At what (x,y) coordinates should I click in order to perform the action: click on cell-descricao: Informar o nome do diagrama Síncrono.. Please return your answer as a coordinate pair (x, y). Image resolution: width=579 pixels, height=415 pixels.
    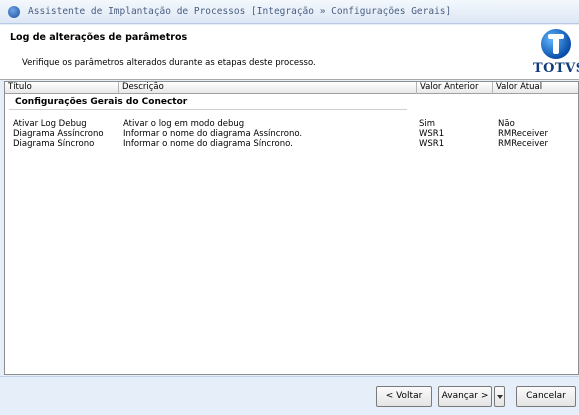
    Looking at the image, I should click on (208, 144).